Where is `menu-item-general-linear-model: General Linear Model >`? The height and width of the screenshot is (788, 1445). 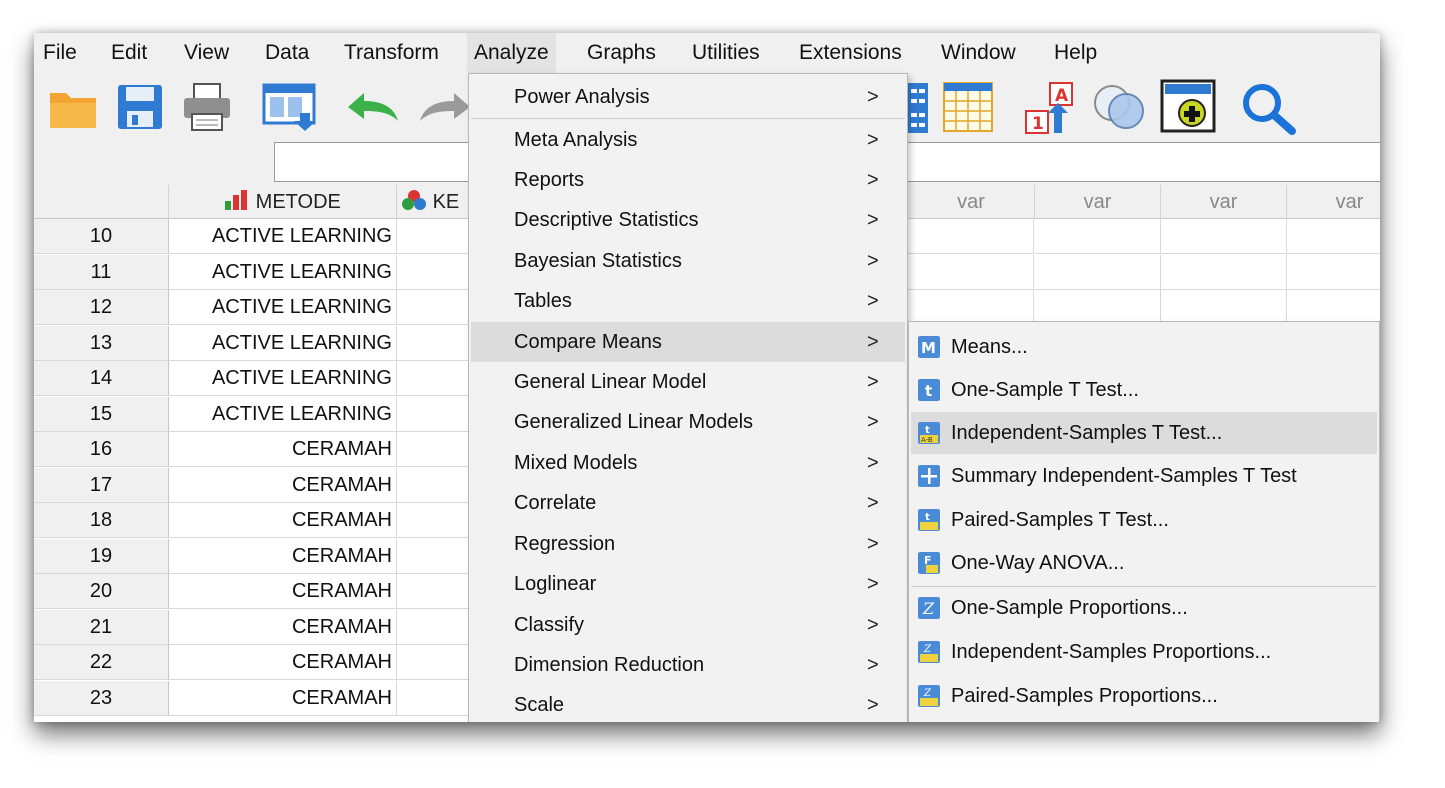
menu-item-general-linear-model: General Linear Model > is located at coordinates (688, 382).